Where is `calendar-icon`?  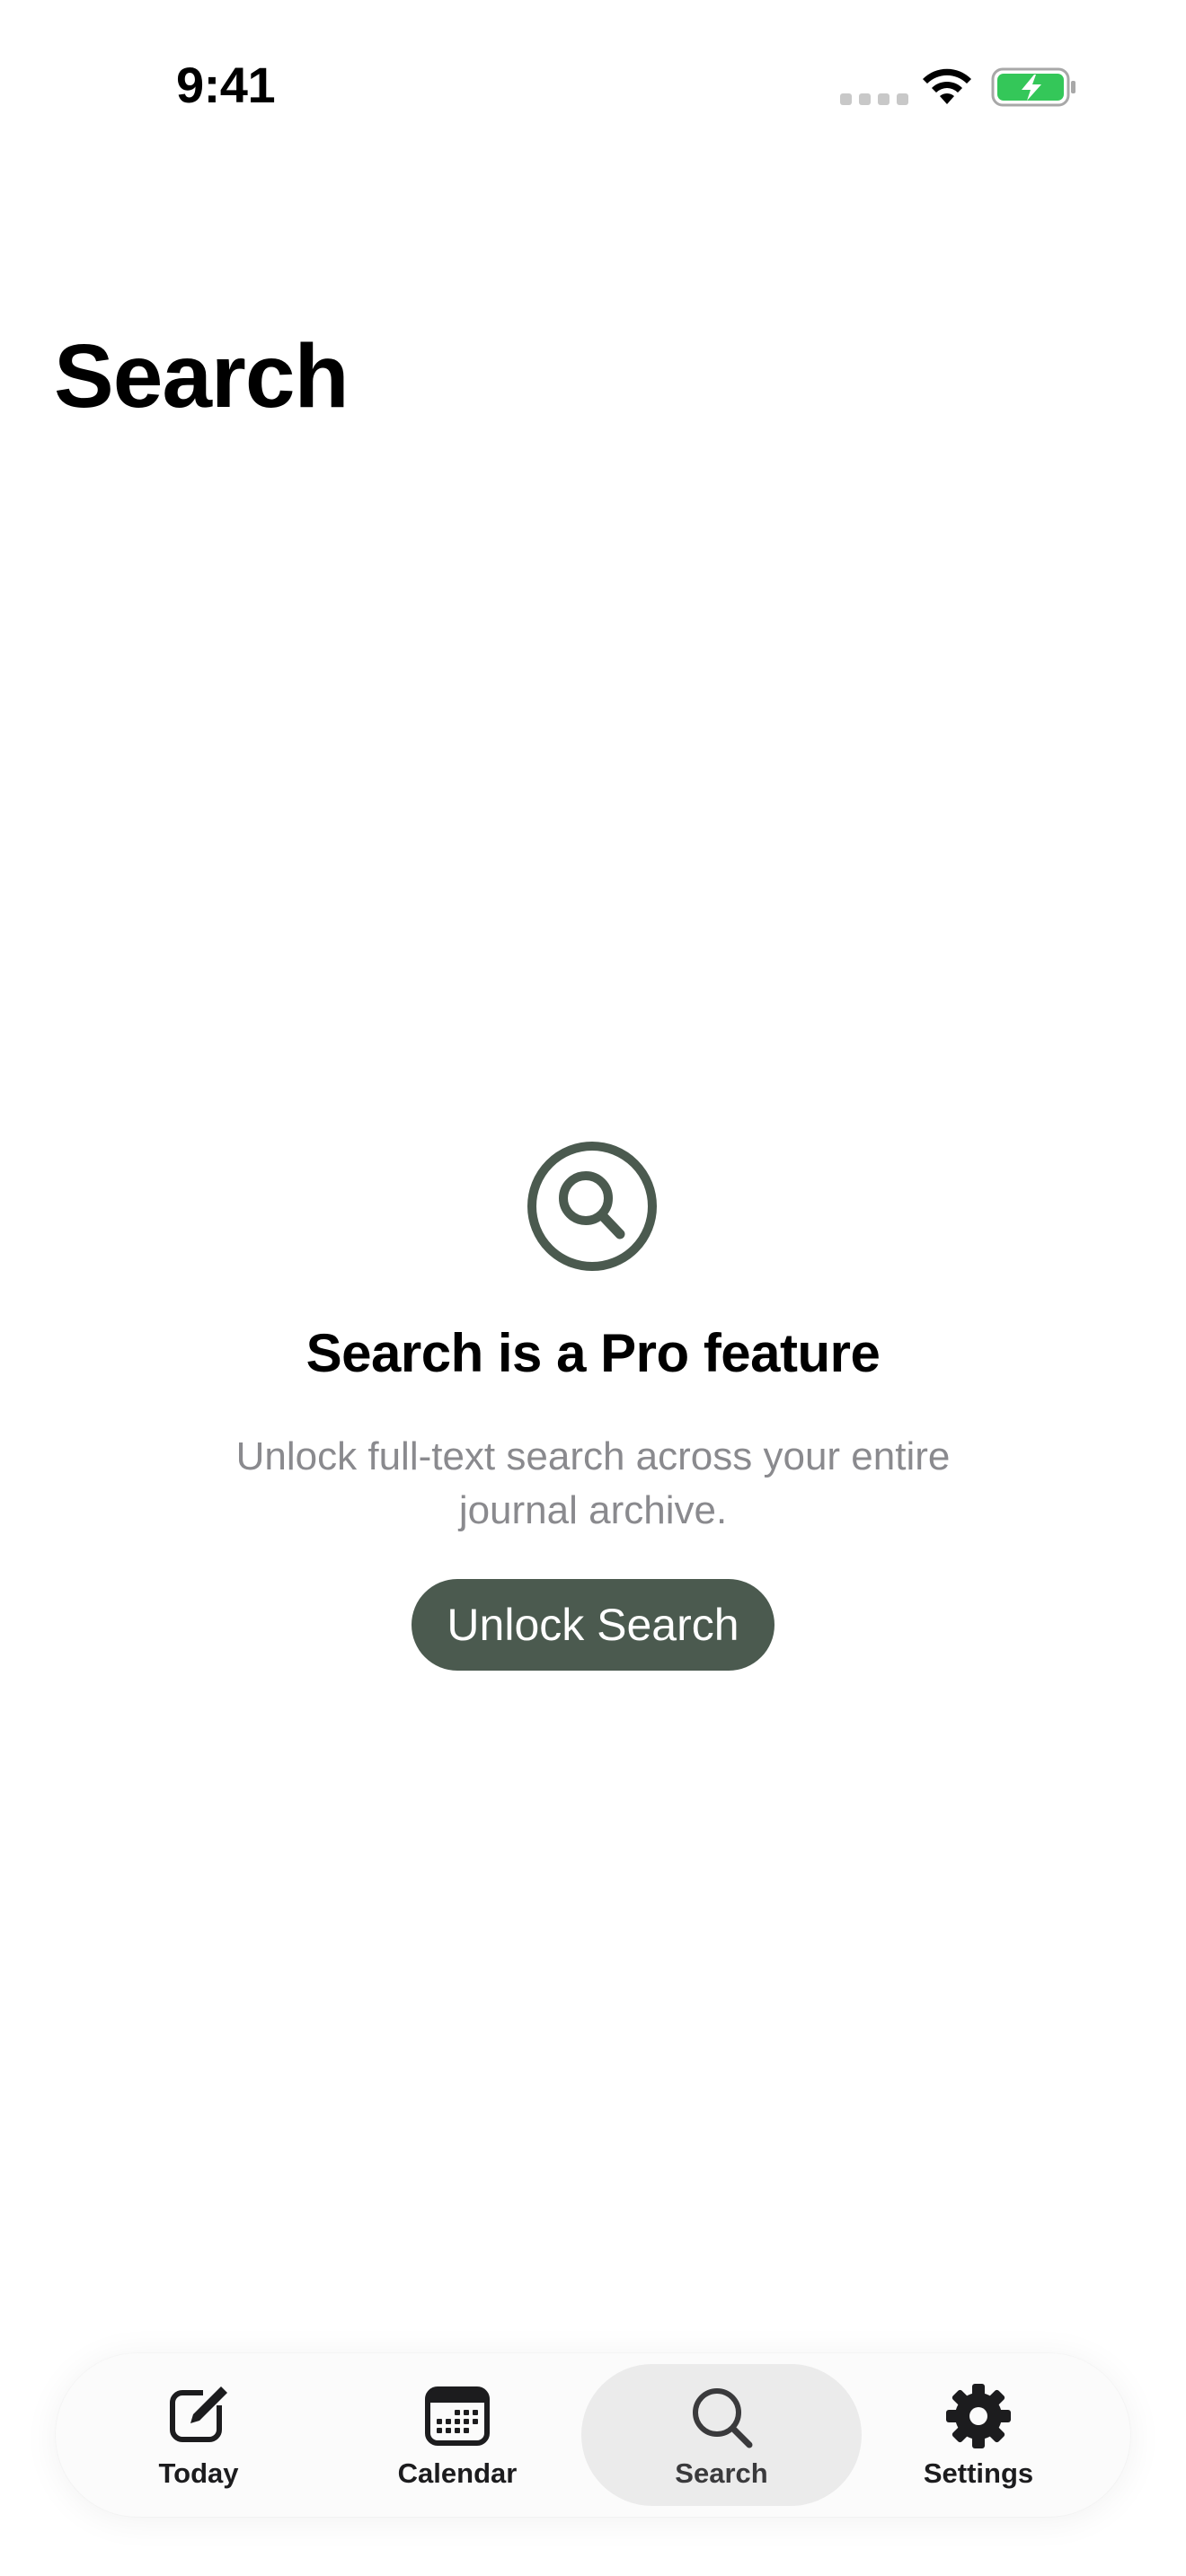
calendar-icon is located at coordinates (457, 2416).